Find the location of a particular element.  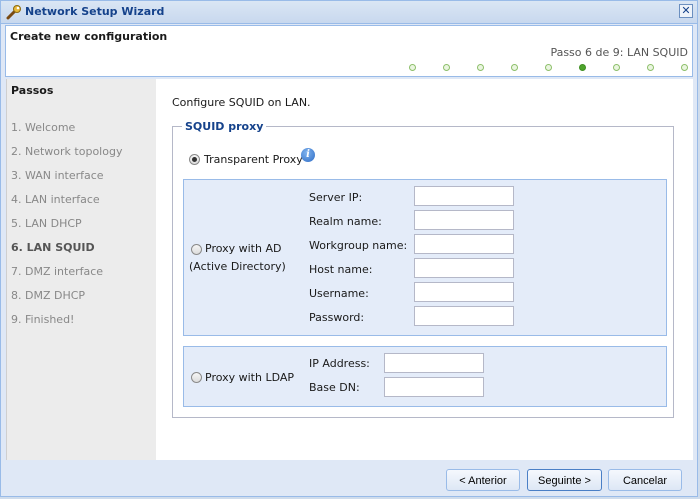

step-dmz-interface: 7. DMZ interface is located at coordinates (57, 271).